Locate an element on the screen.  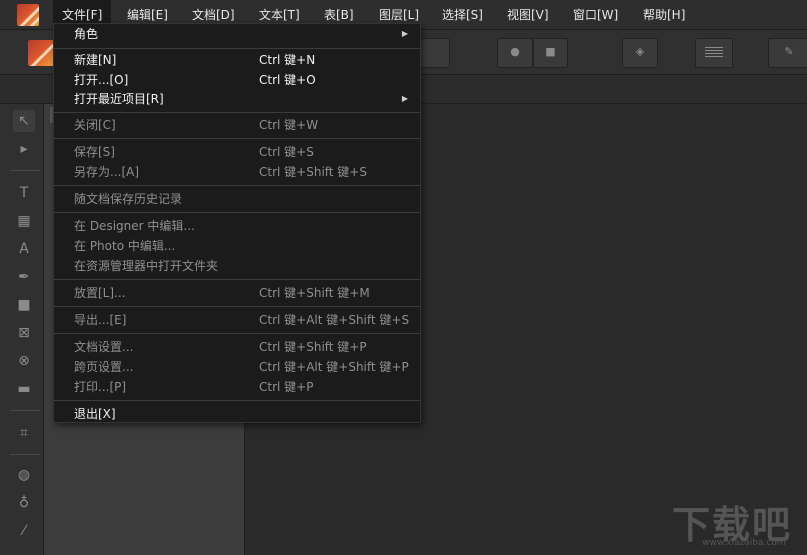
menu-view: 视图[V] is located at coordinates (528, 14).